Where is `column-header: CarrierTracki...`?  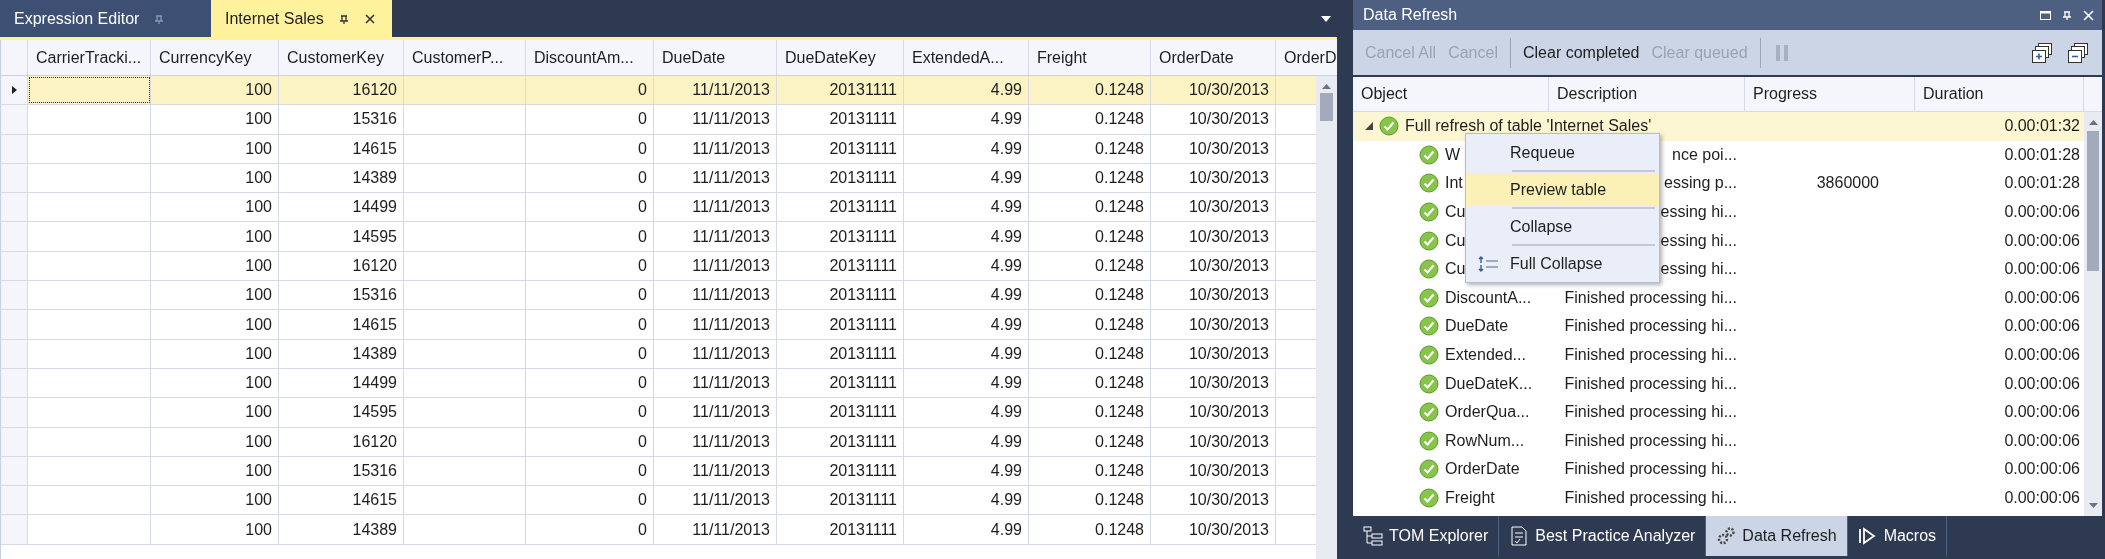
column-header: CarrierTracki... is located at coordinates (89, 57).